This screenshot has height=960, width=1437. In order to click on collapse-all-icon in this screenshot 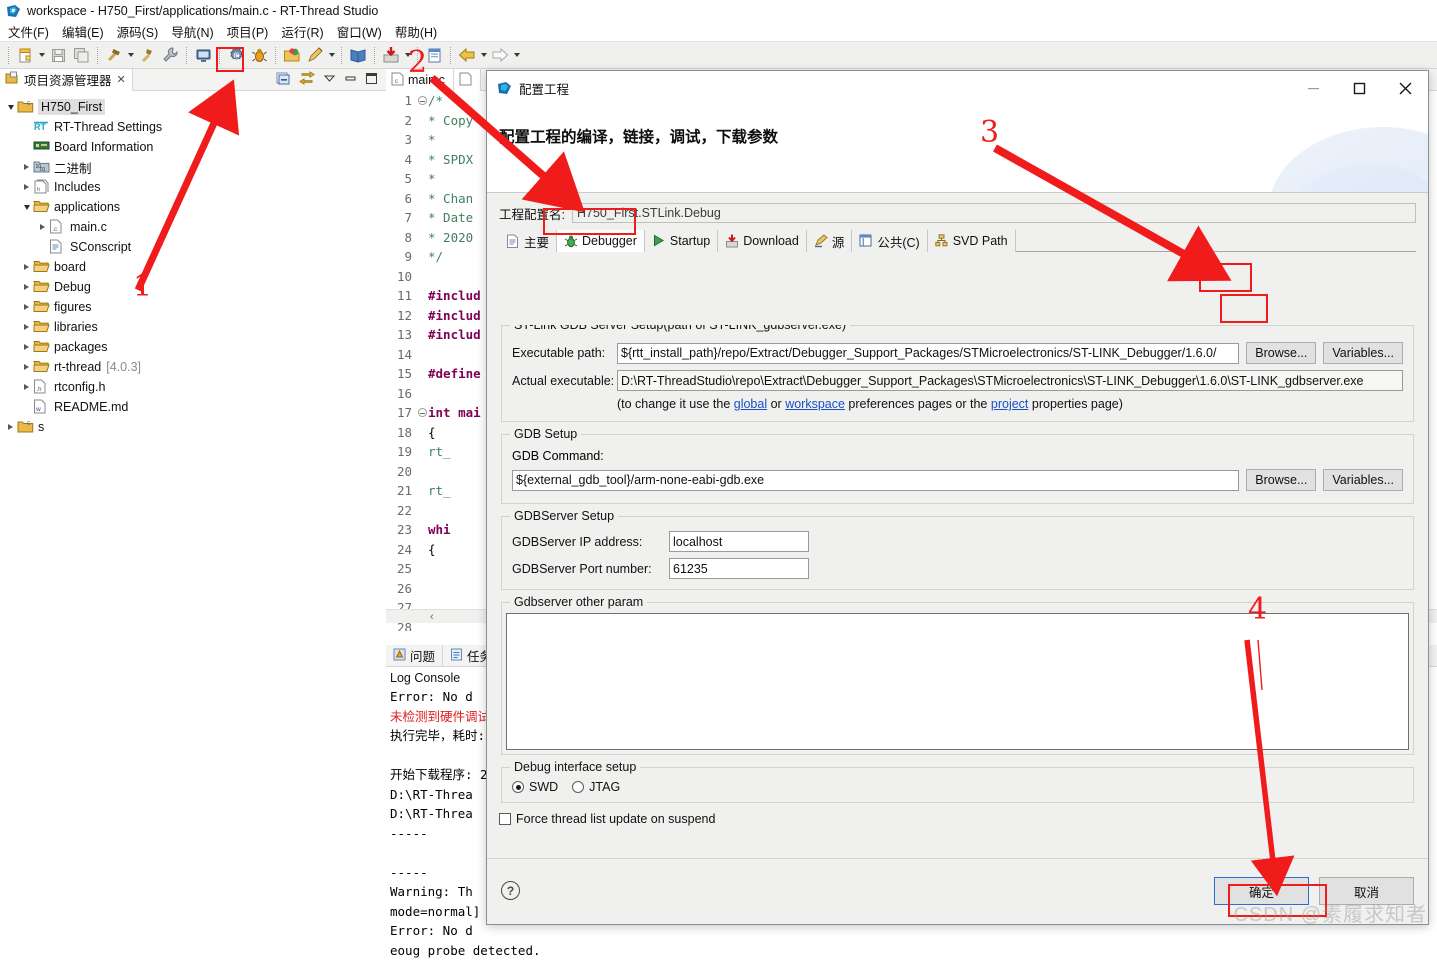, I will do `click(283, 80)`.